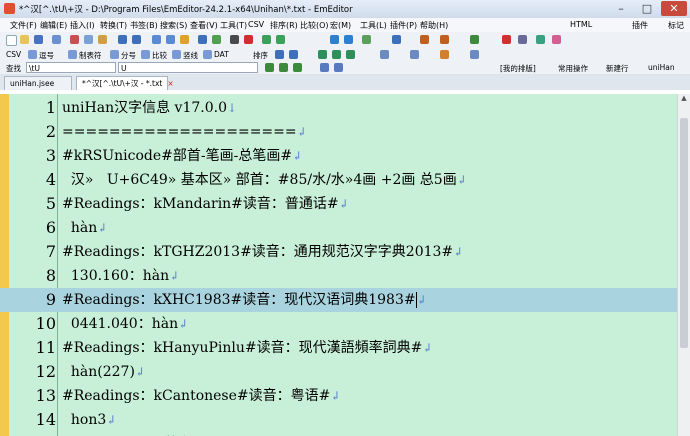 This screenshot has width=690, height=436. Describe the element at coordinates (340, 25) in the screenshot. I see `menu-macro: 宏(M)` at that location.